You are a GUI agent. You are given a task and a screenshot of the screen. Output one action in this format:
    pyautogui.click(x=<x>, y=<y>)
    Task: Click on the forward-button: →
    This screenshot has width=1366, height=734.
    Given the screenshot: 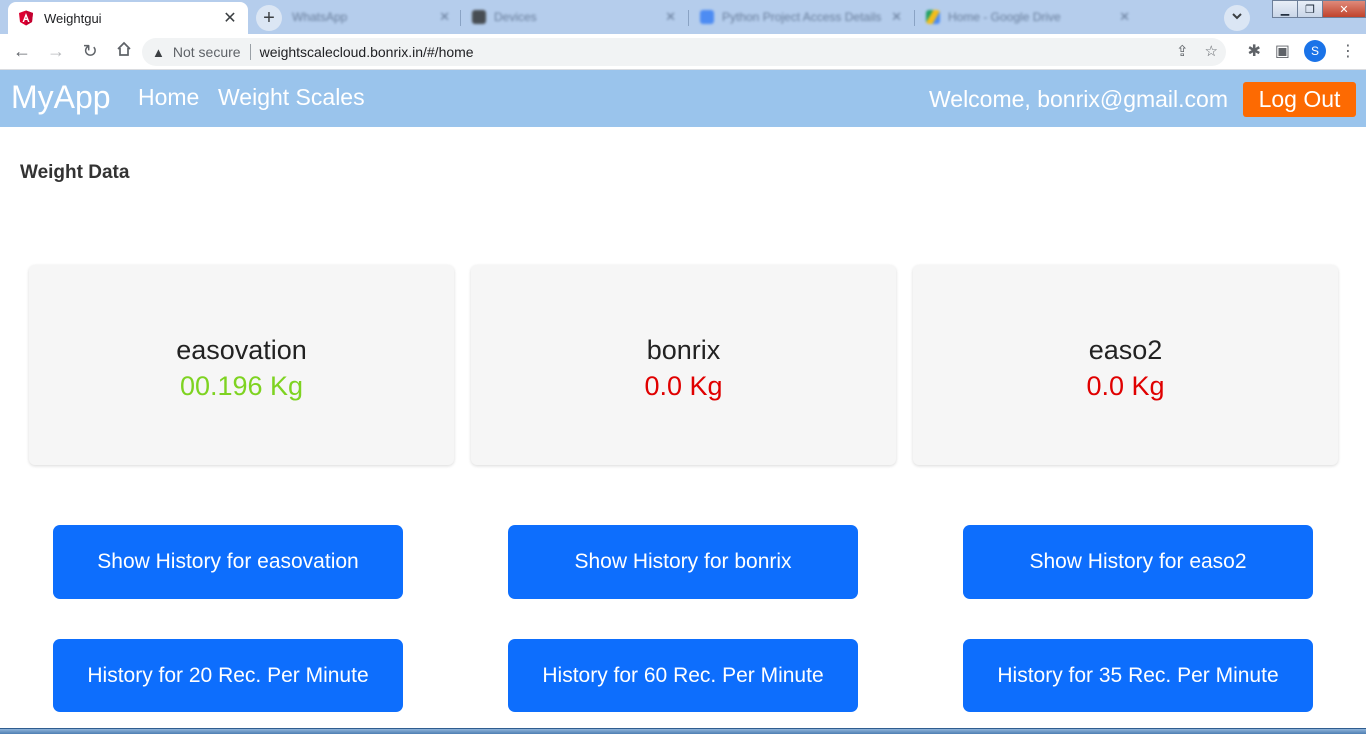 What is the action you would take?
    pyautogui.click(x=56, y=52)
    